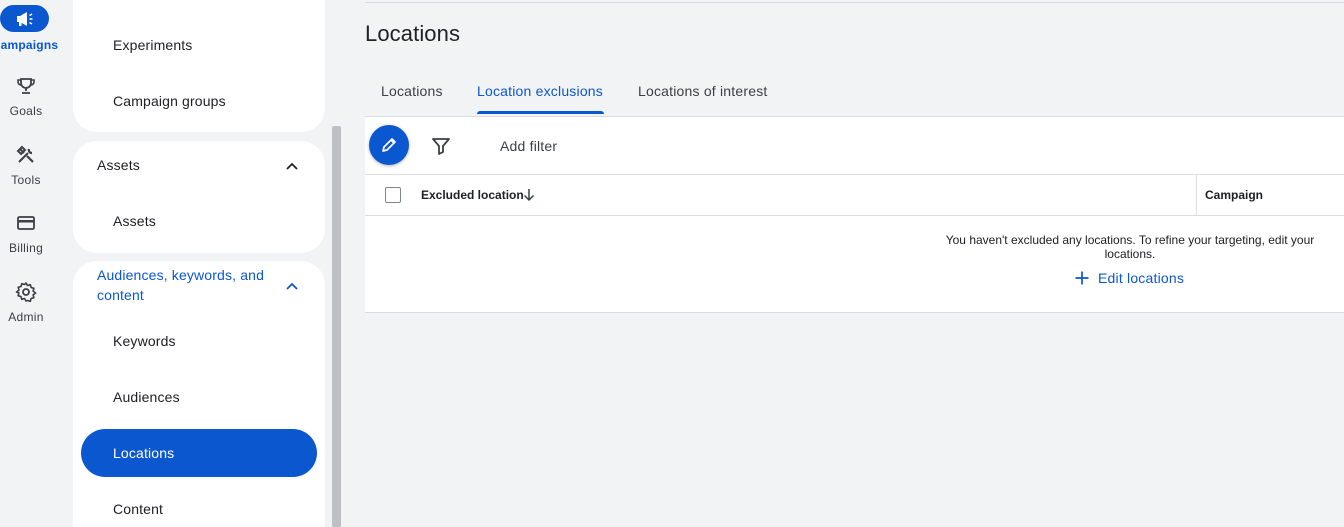 This screenshot has height=527, width=1344. What do you see at coordinates (26, 292) in the screenshot?
I see `gear-icon` at bounding box center [26, 292].